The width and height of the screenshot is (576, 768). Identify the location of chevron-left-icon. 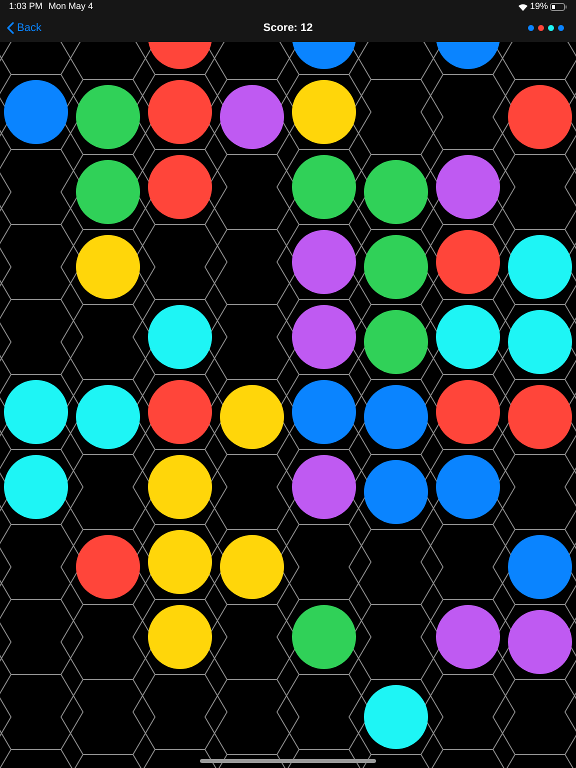
(10, 28).